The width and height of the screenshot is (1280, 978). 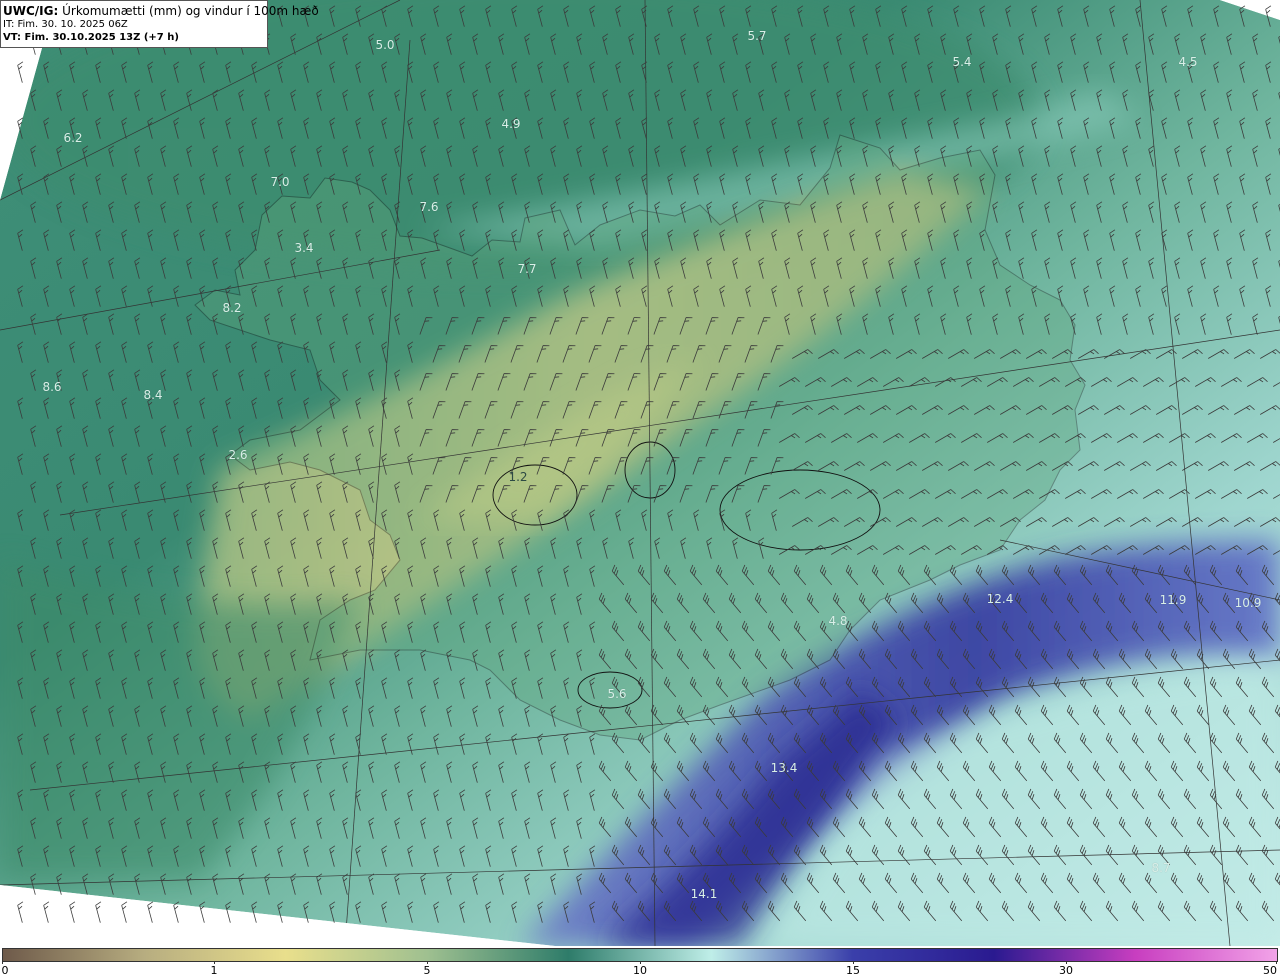 What do you see at coordinates (962, 62) in the screenshot?
I see `pw-value-label: 5.4` at bounding box center [962, 62].